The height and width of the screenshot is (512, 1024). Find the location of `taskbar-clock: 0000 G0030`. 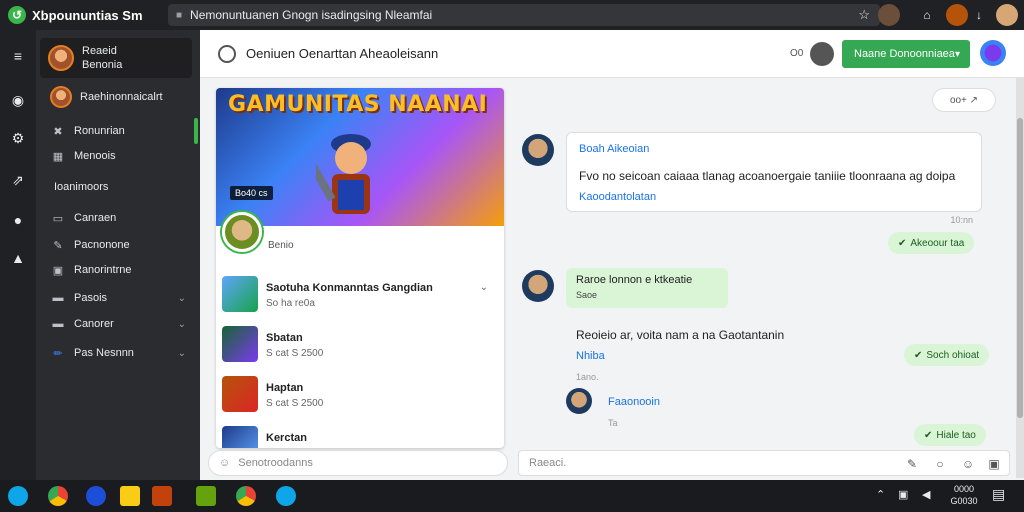

taskbar-clock: 0000 G0030 is located at coordinates (964, 495).